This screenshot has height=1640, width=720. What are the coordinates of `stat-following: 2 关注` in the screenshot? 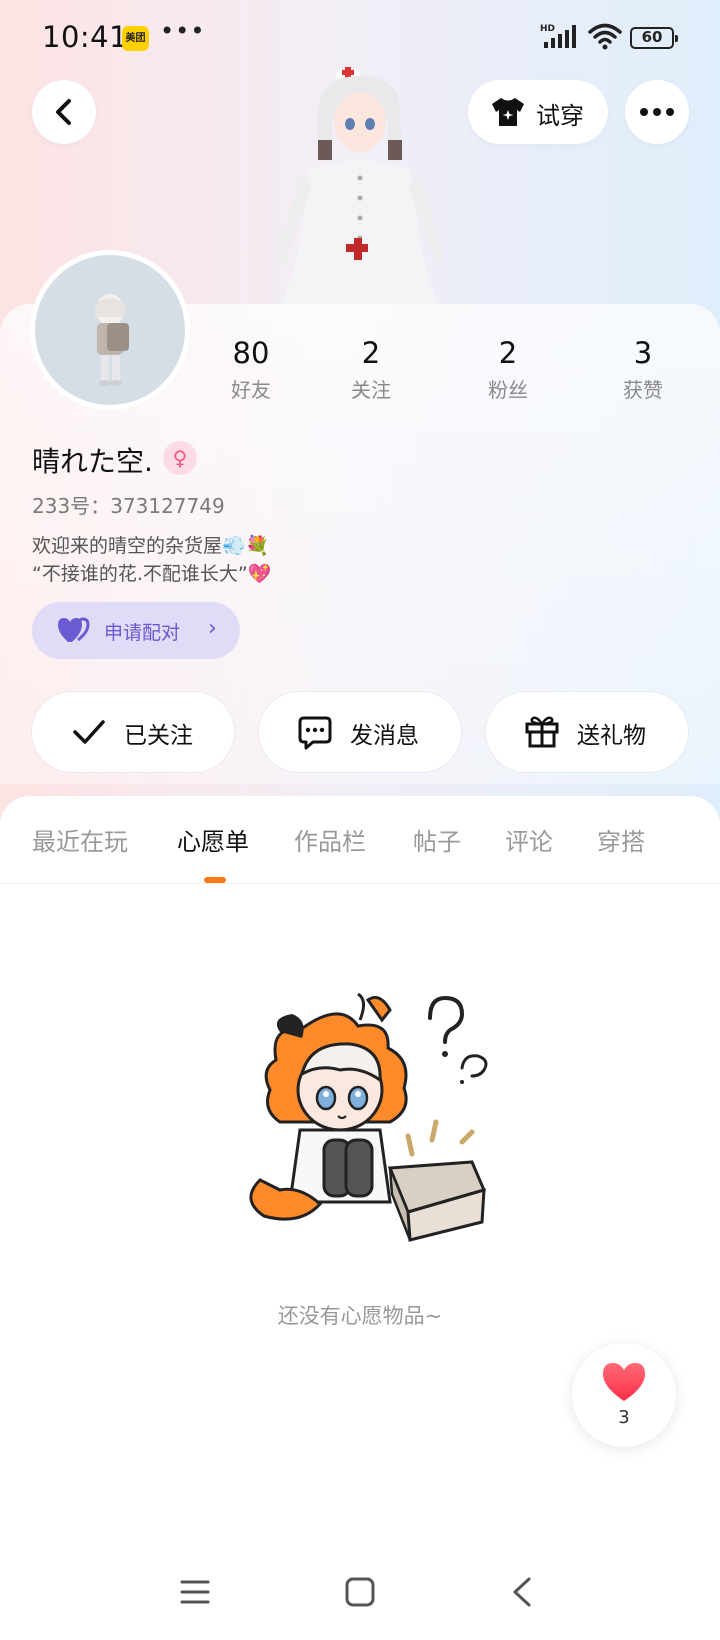 It's located at (371, 369).